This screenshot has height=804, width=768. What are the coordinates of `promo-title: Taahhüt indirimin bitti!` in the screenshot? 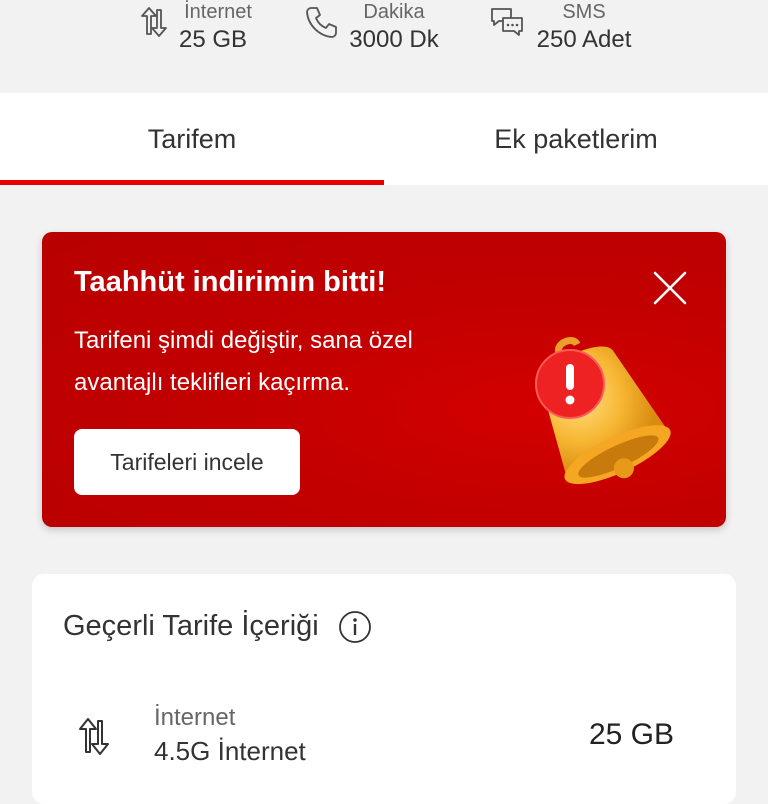 It's located at (230, 282).